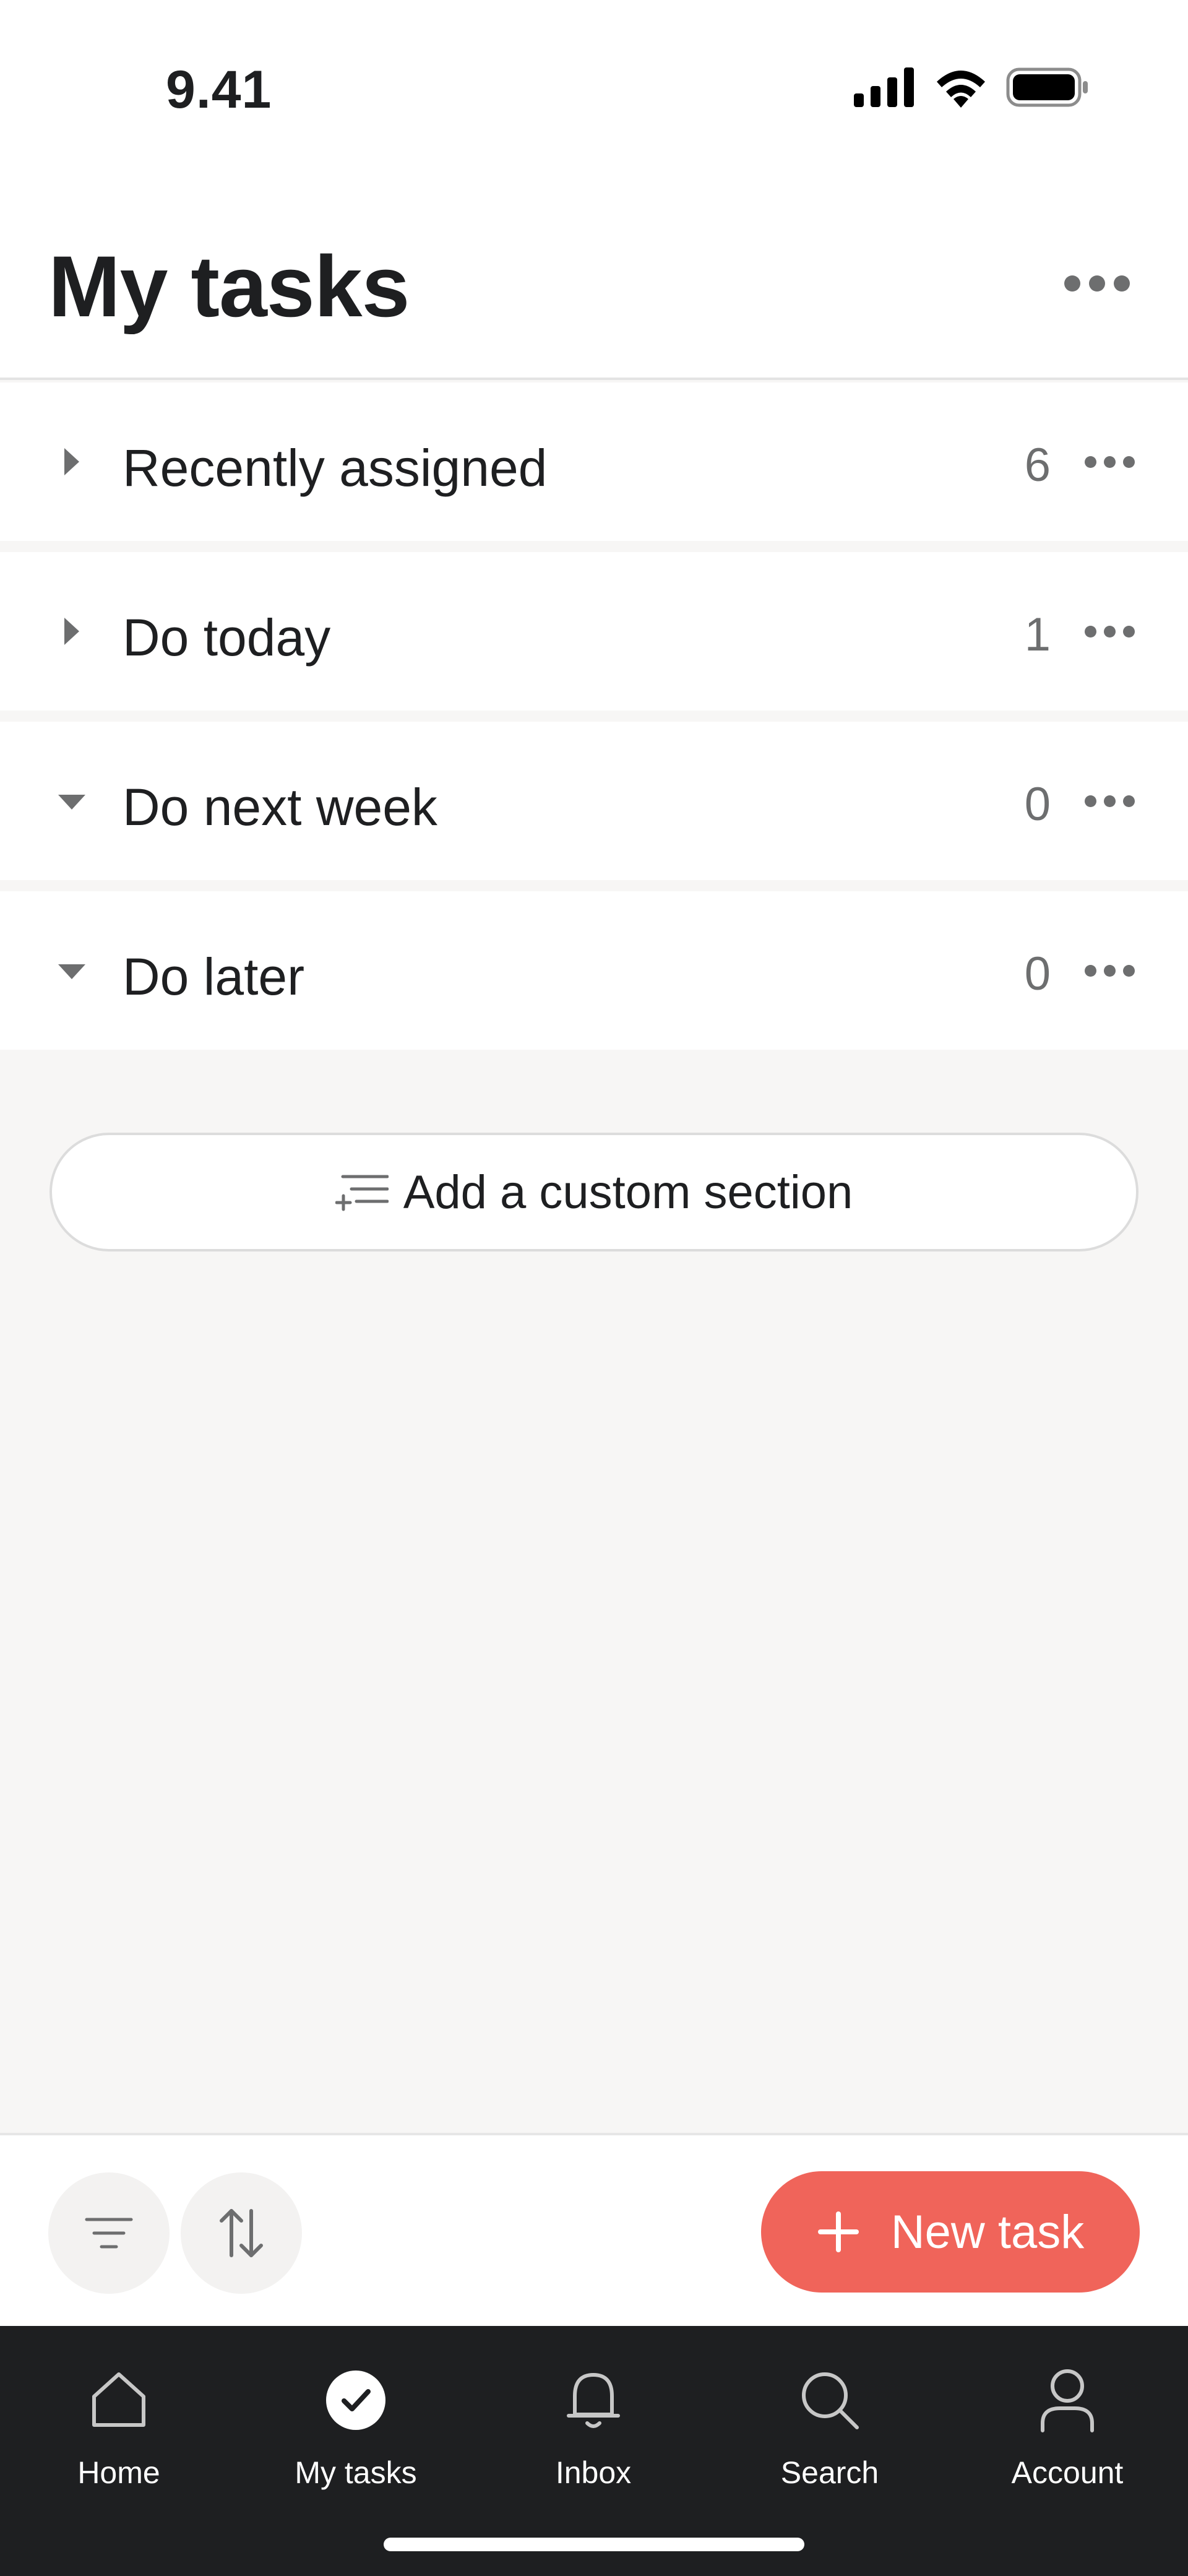 The height and width of the screenshot is (2576, 1188). I want to click on tab-label: Account, so click(1067, 2472).